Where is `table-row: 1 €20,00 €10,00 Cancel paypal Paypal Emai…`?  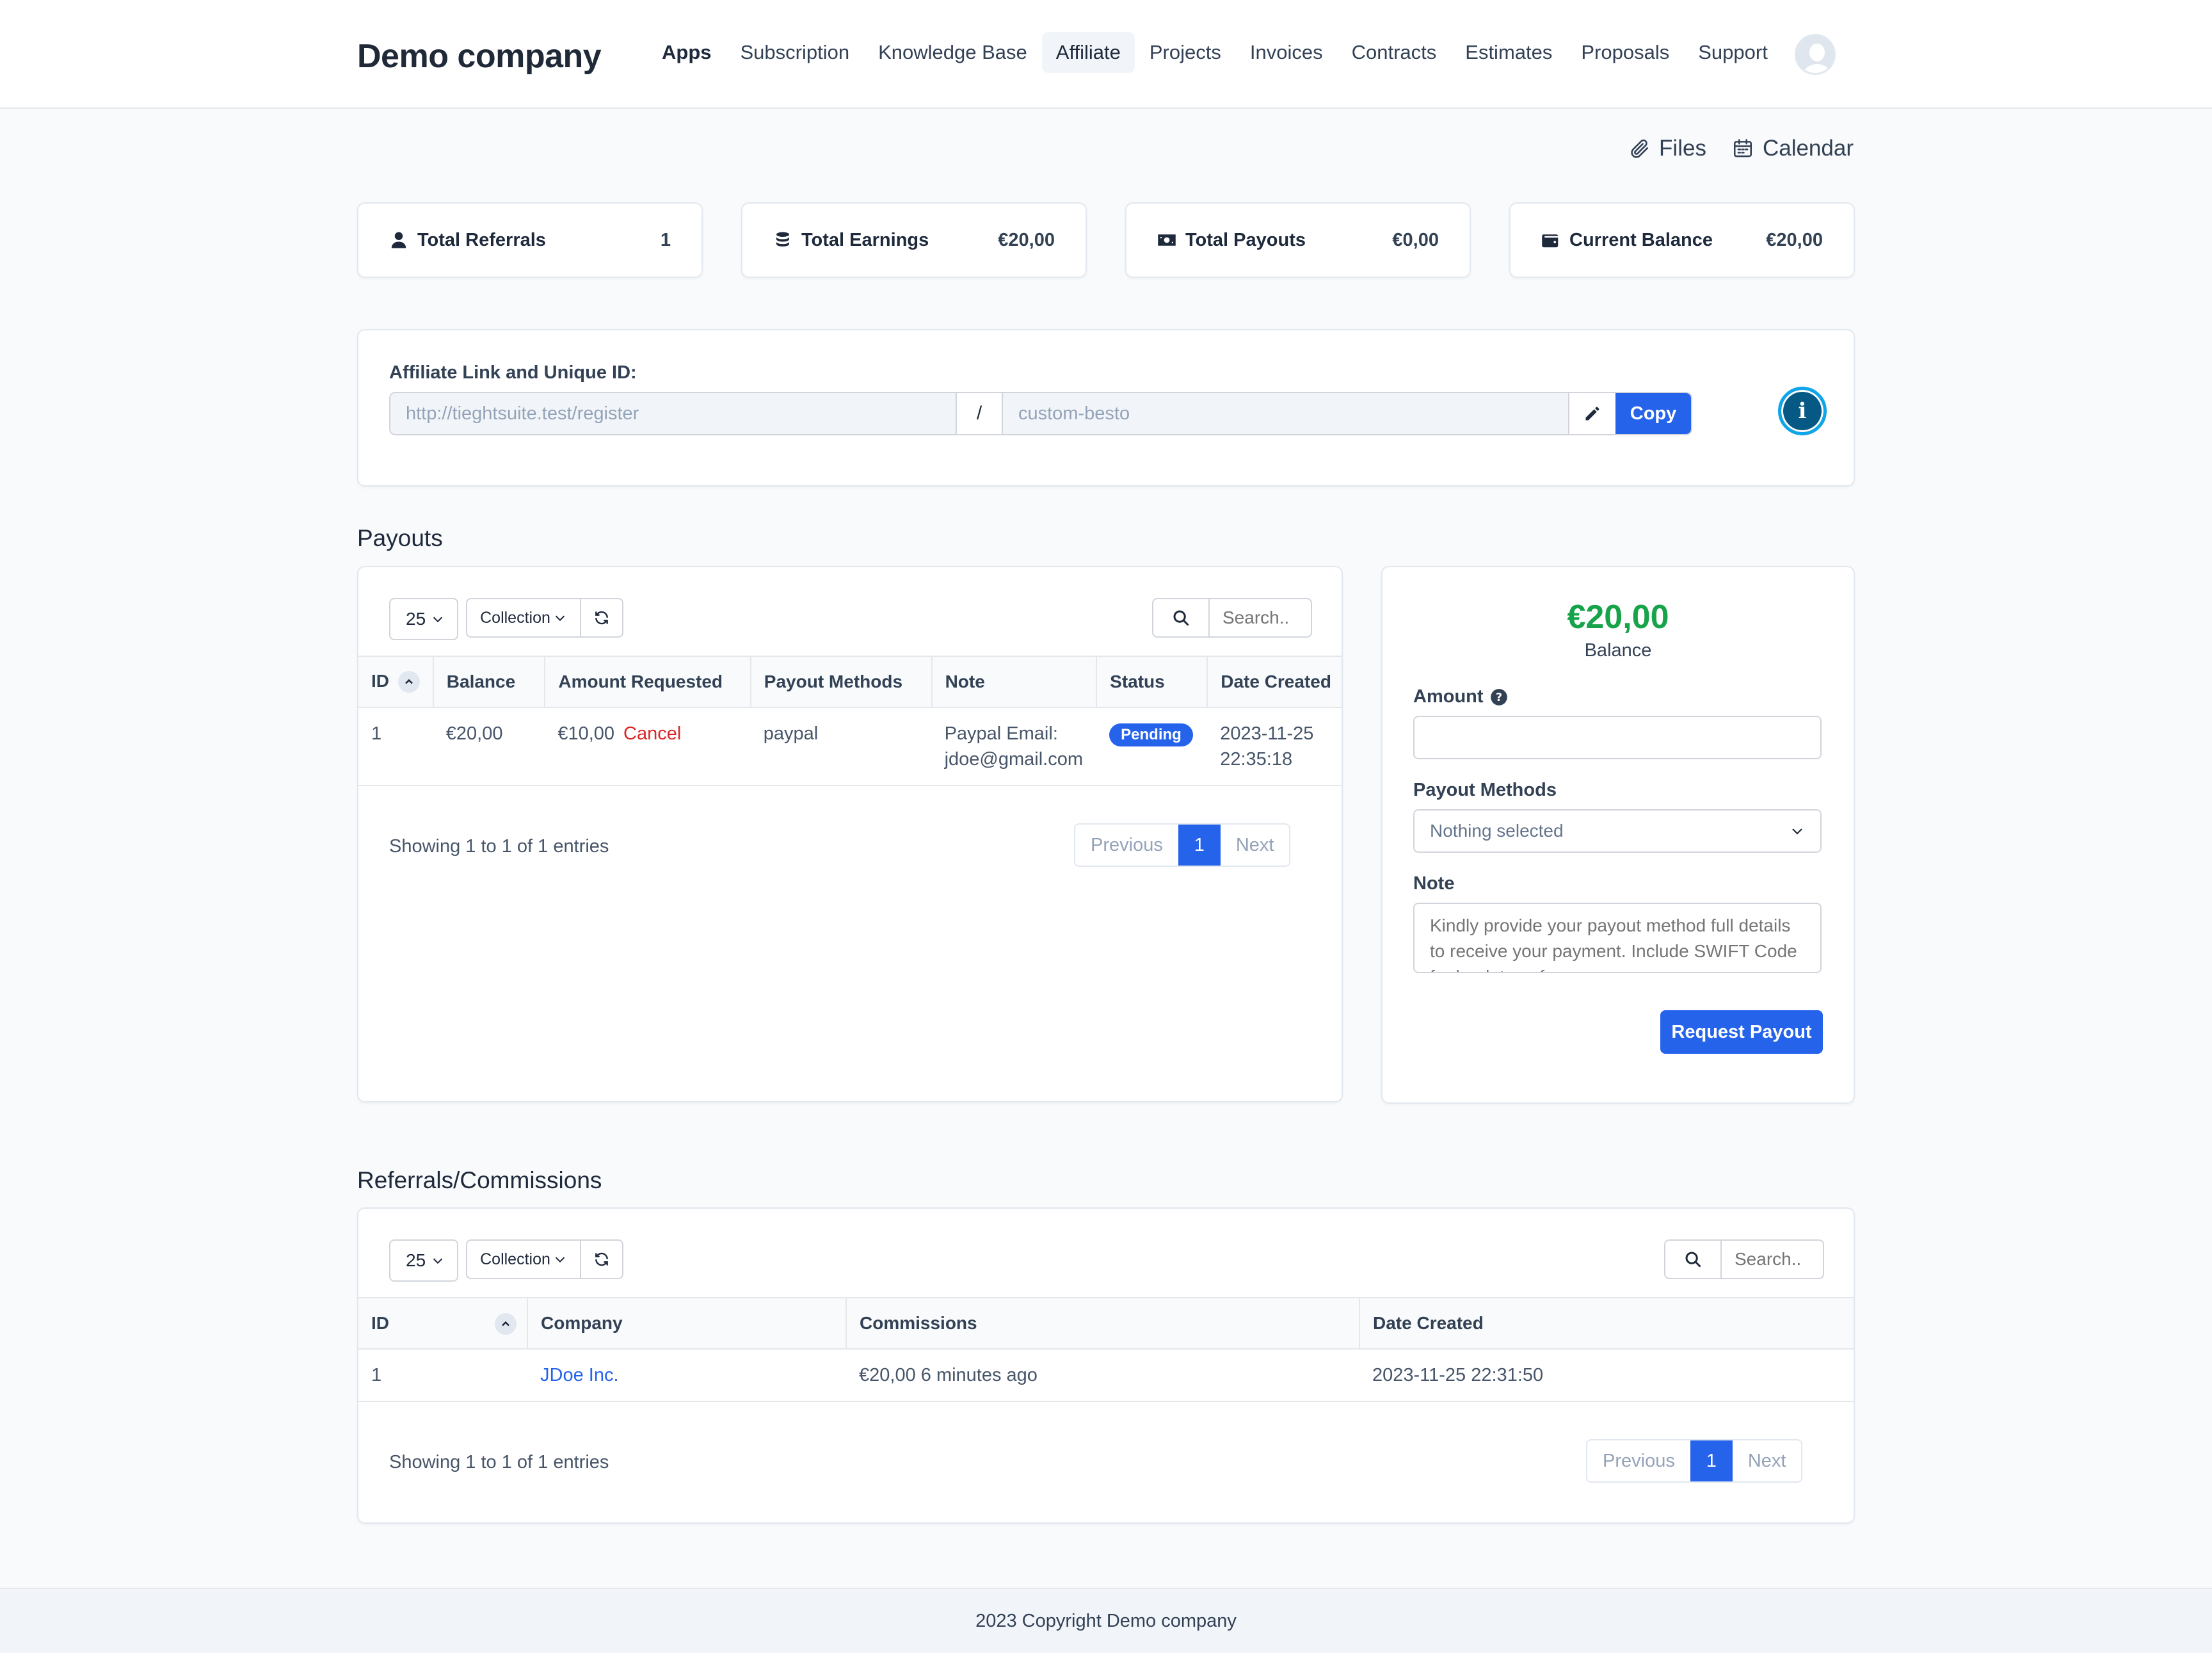 table-row: 1 €20,00 €10,00 Cancel paypal Paypal Emai… is located at coordinates (850, 746).